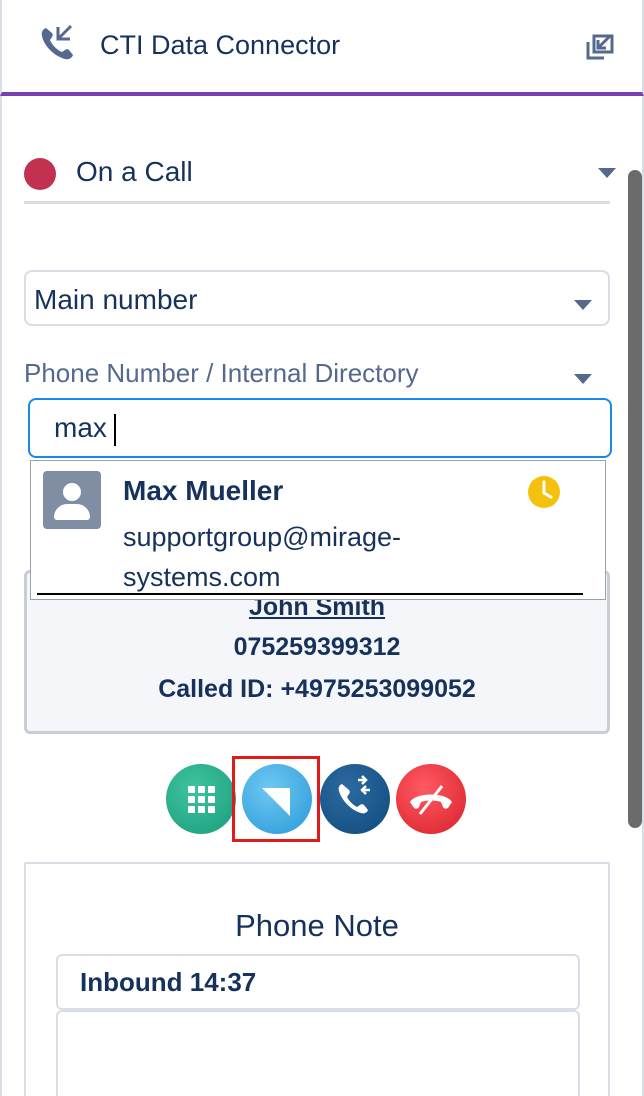  What do you see at coordinates (116, 299) in the screenshot?
I see `line-select-value: Main number` at bounding box center [116, 299].